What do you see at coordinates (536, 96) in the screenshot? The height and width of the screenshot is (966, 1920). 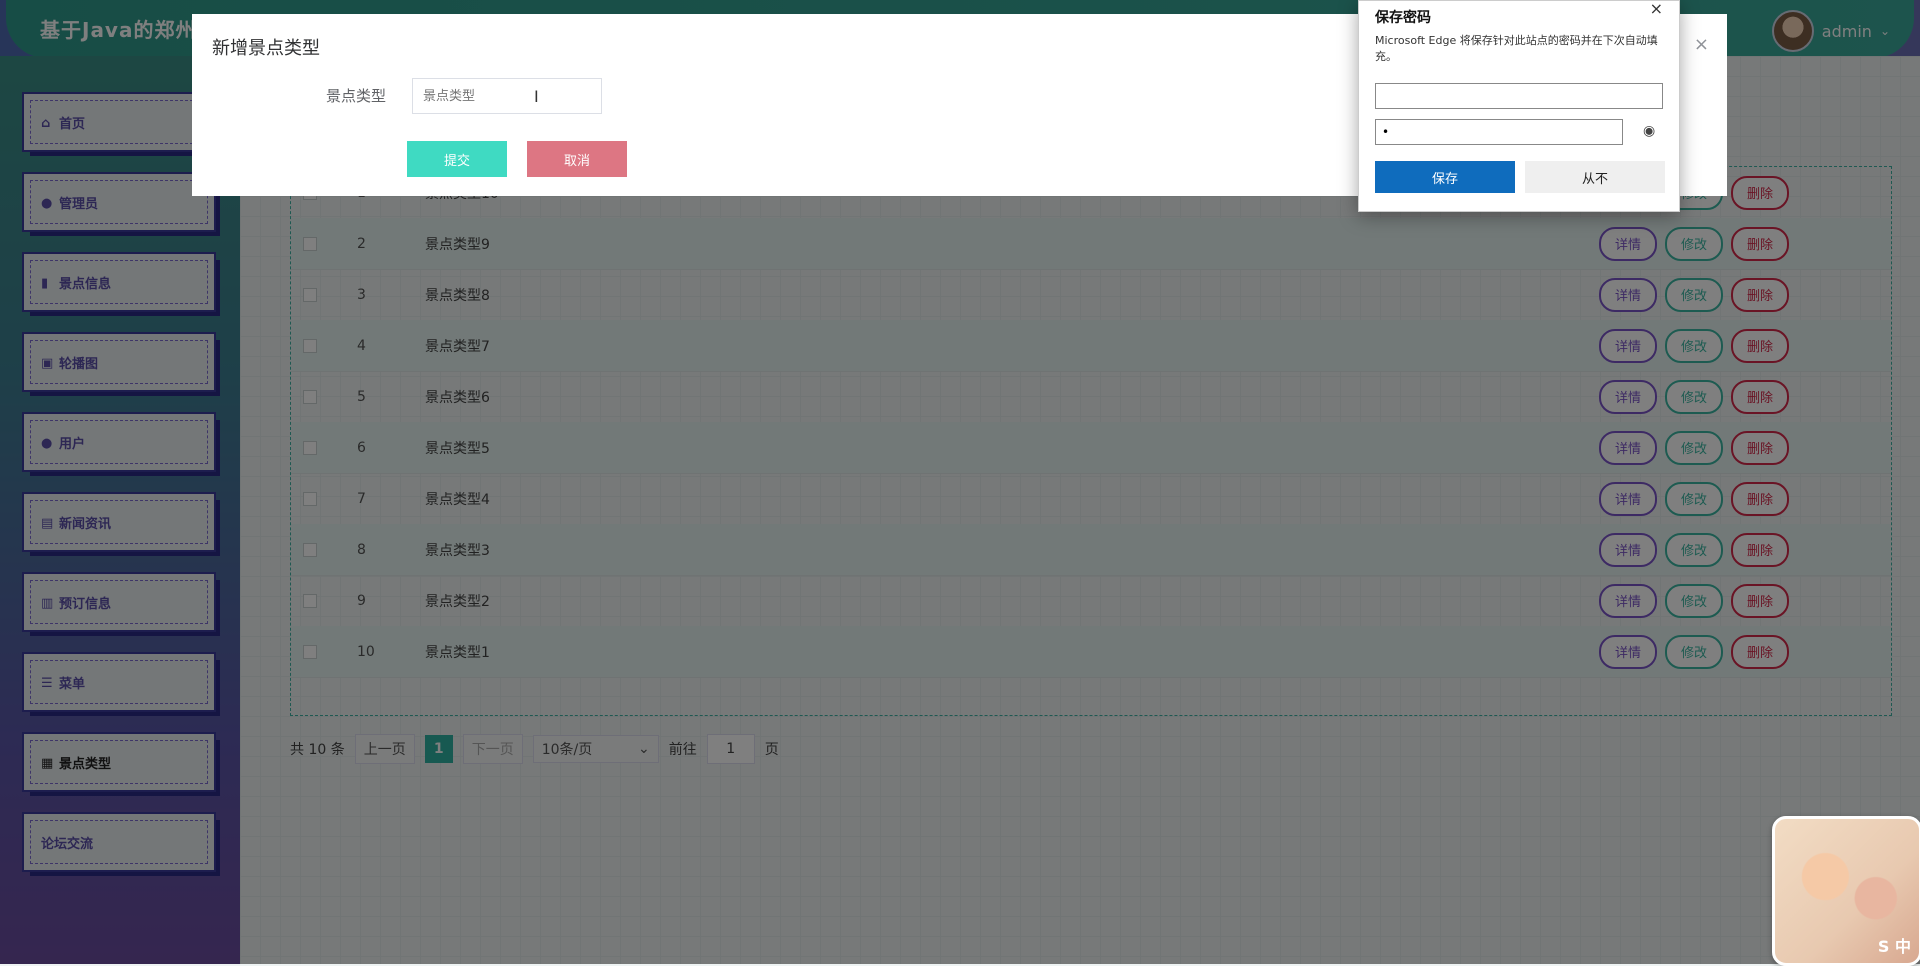 I see `text-cursor-icon: I` at bounding box center [536, 96].